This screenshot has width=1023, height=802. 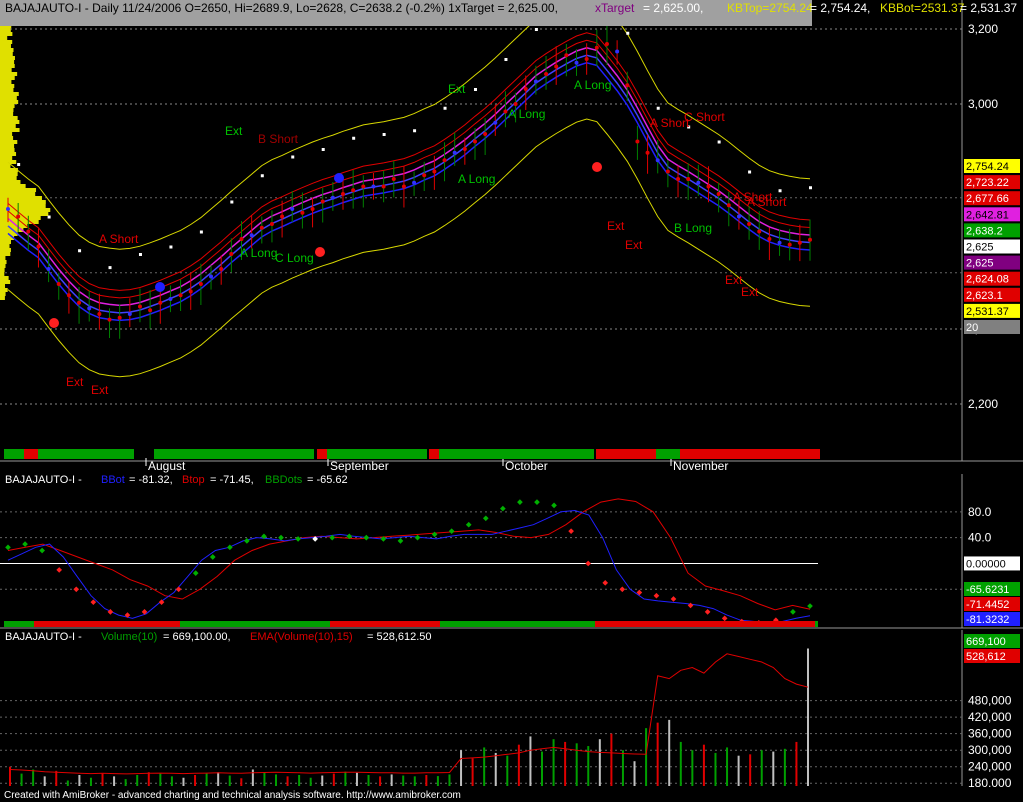 What do you see at coordinates (980, 248) in the screenshot?
I see `value-label: 2,625` at bounding box center [980, 248].